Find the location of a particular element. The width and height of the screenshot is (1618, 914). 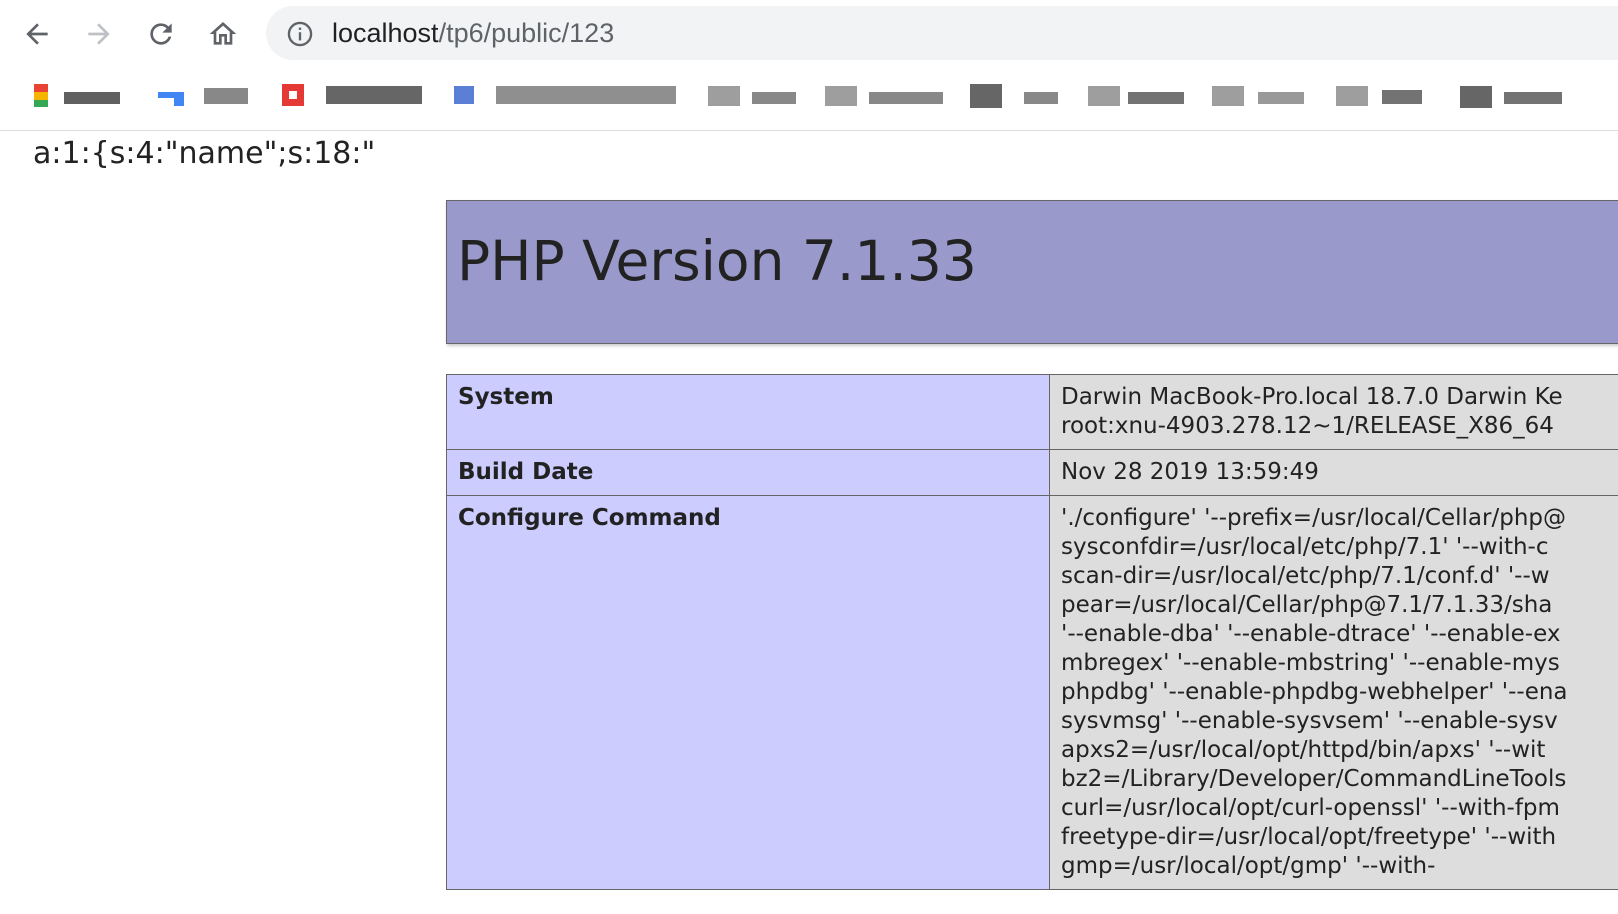

forward-button is located at coordinates (99, 34).